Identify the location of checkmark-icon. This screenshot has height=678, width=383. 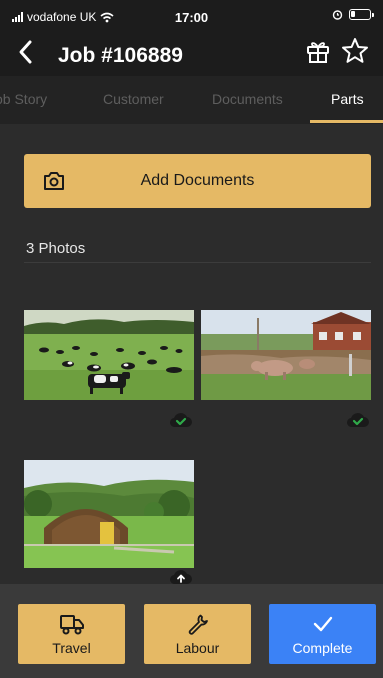
(322, 624).